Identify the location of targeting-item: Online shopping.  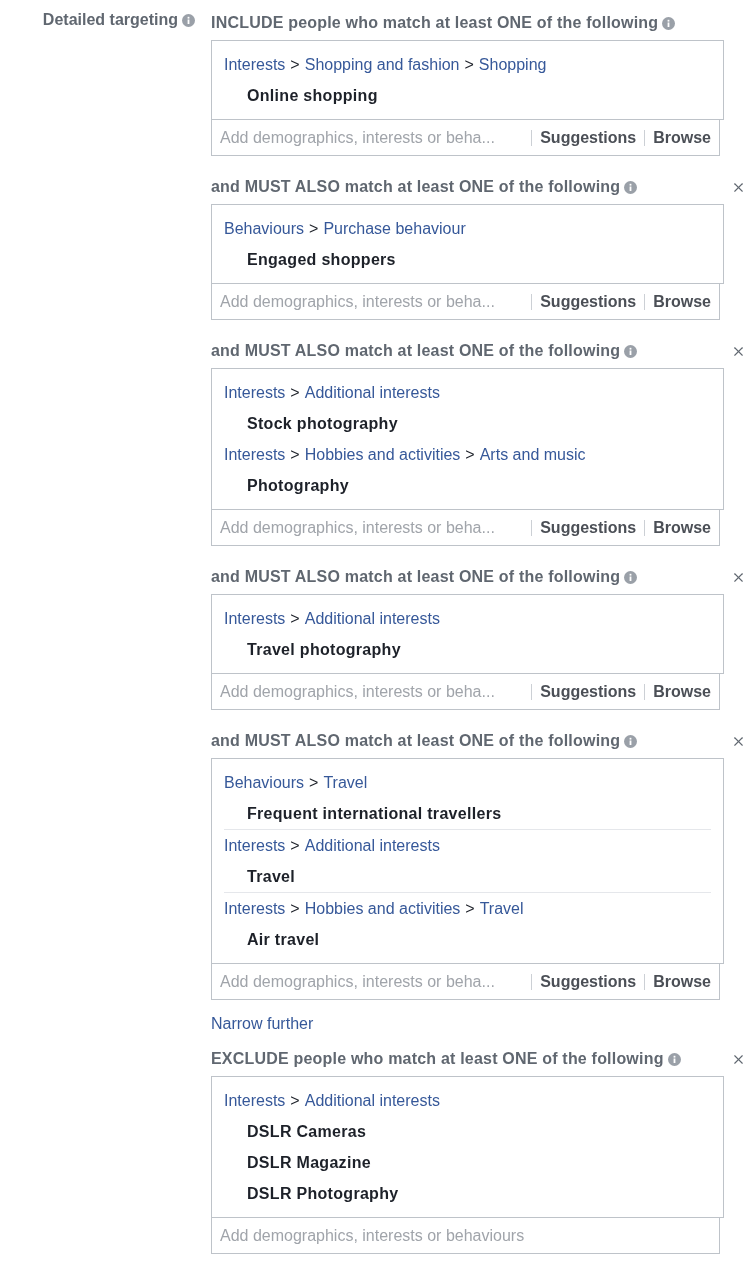
(312, 95).